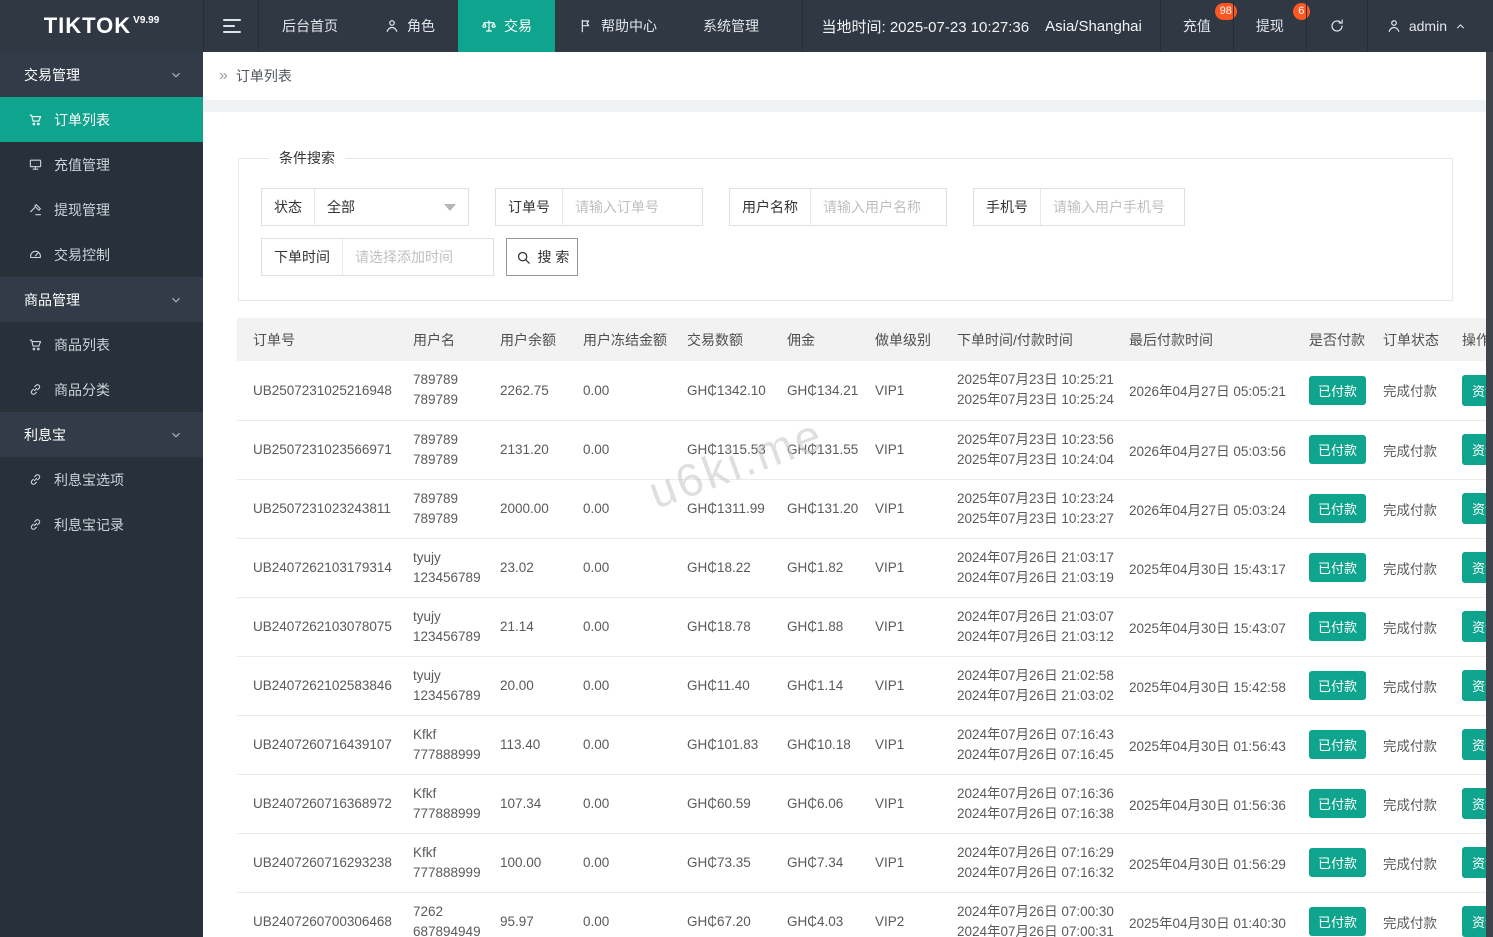 Image resolution: width=1493 pixels, height=937 pixels. What do you see at coordinates (1043, 450) in the screenshot?
I see `order-time-cell: 2025年07月23日 10:23:56 2025年07月23日 10:24:04` at bounding box center [1043, 450].